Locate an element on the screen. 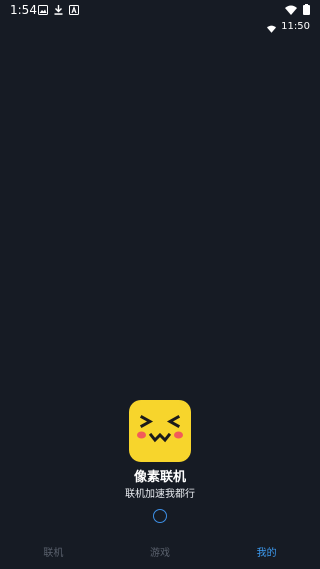 The image size is (320, 569). status-system-icons is located at coordinates (297, 9).